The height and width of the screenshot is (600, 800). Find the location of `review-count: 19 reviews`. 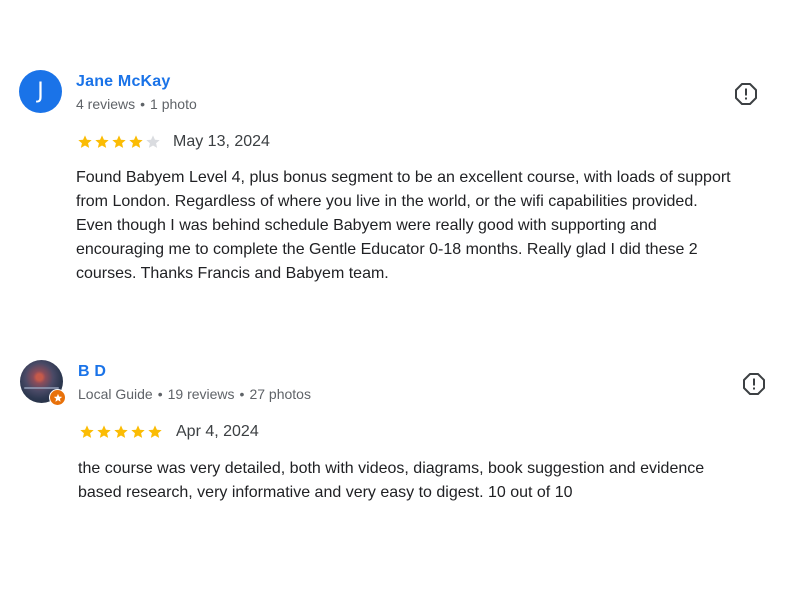

review-count: 19 reviews is located at coordinates (201, 394).